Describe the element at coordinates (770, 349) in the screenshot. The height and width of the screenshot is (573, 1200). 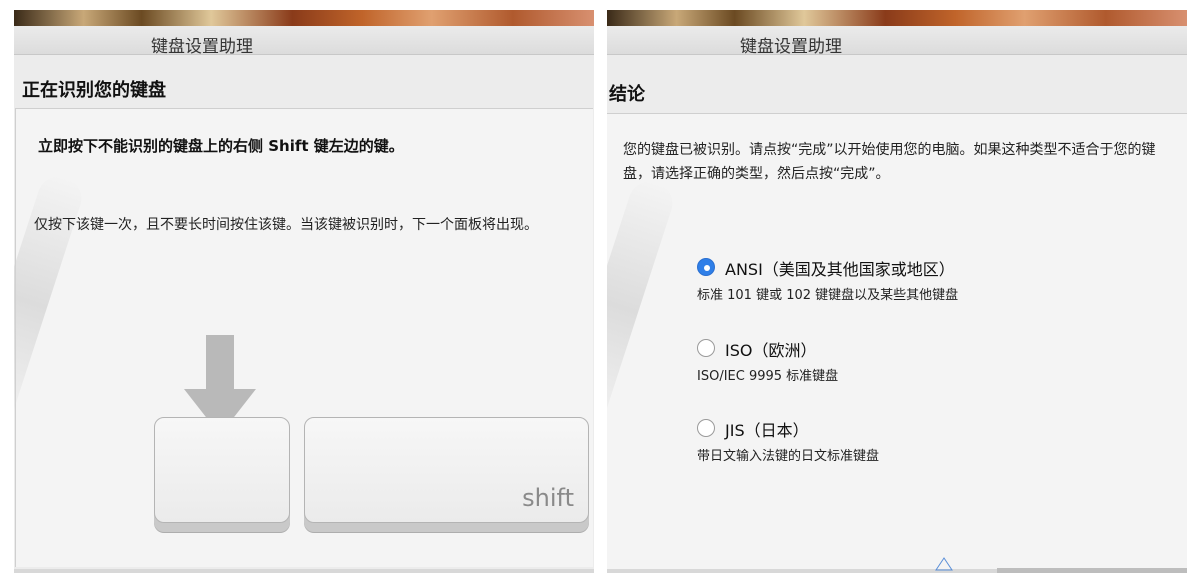
I see `option-iso-label: ISO（欧洲）` at that location.